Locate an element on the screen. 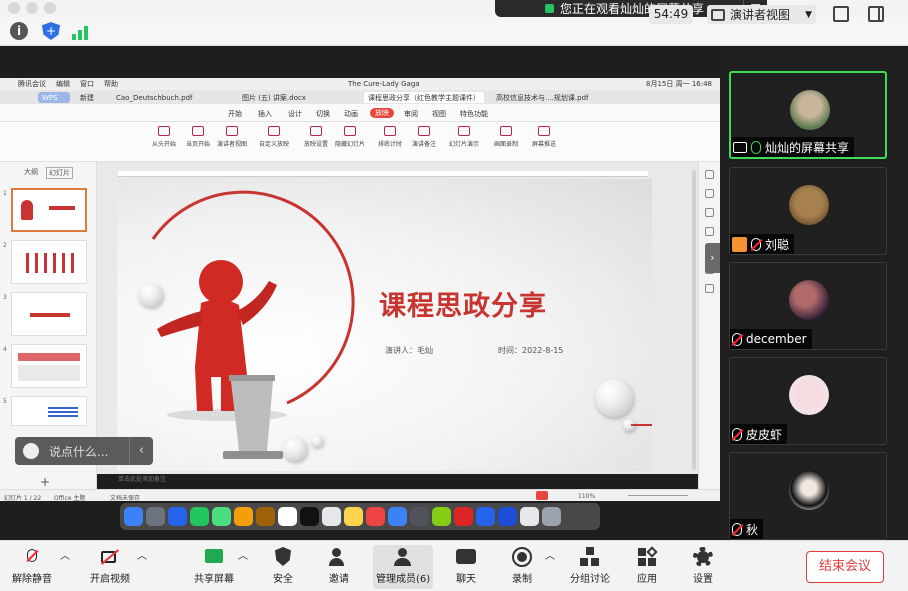 This screenshot has height=591, width=908. participant-name: 皮皮虾 is located at coordinates (764, 434).